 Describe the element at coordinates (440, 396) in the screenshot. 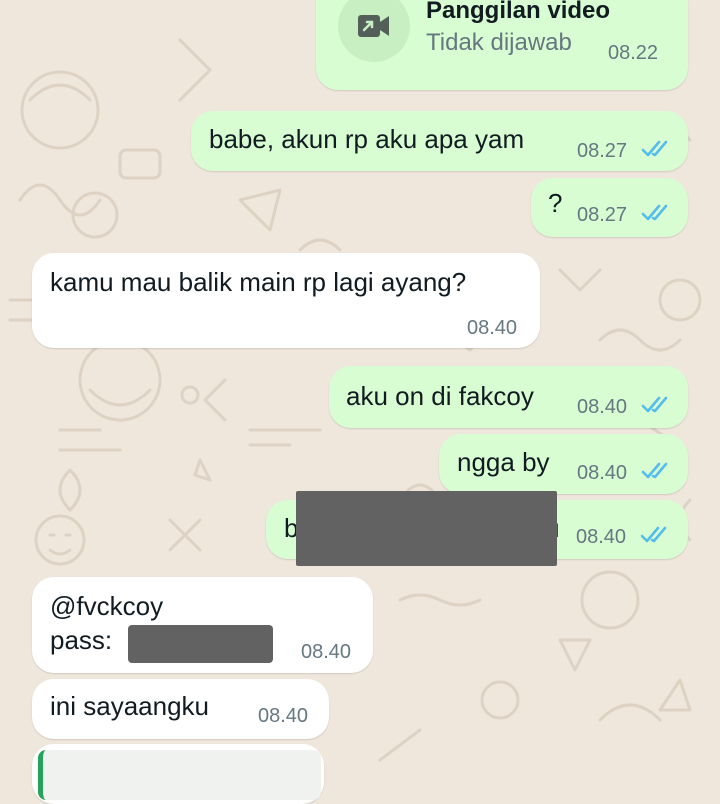

I see `message-text: aku on di fakcoy` at that location.